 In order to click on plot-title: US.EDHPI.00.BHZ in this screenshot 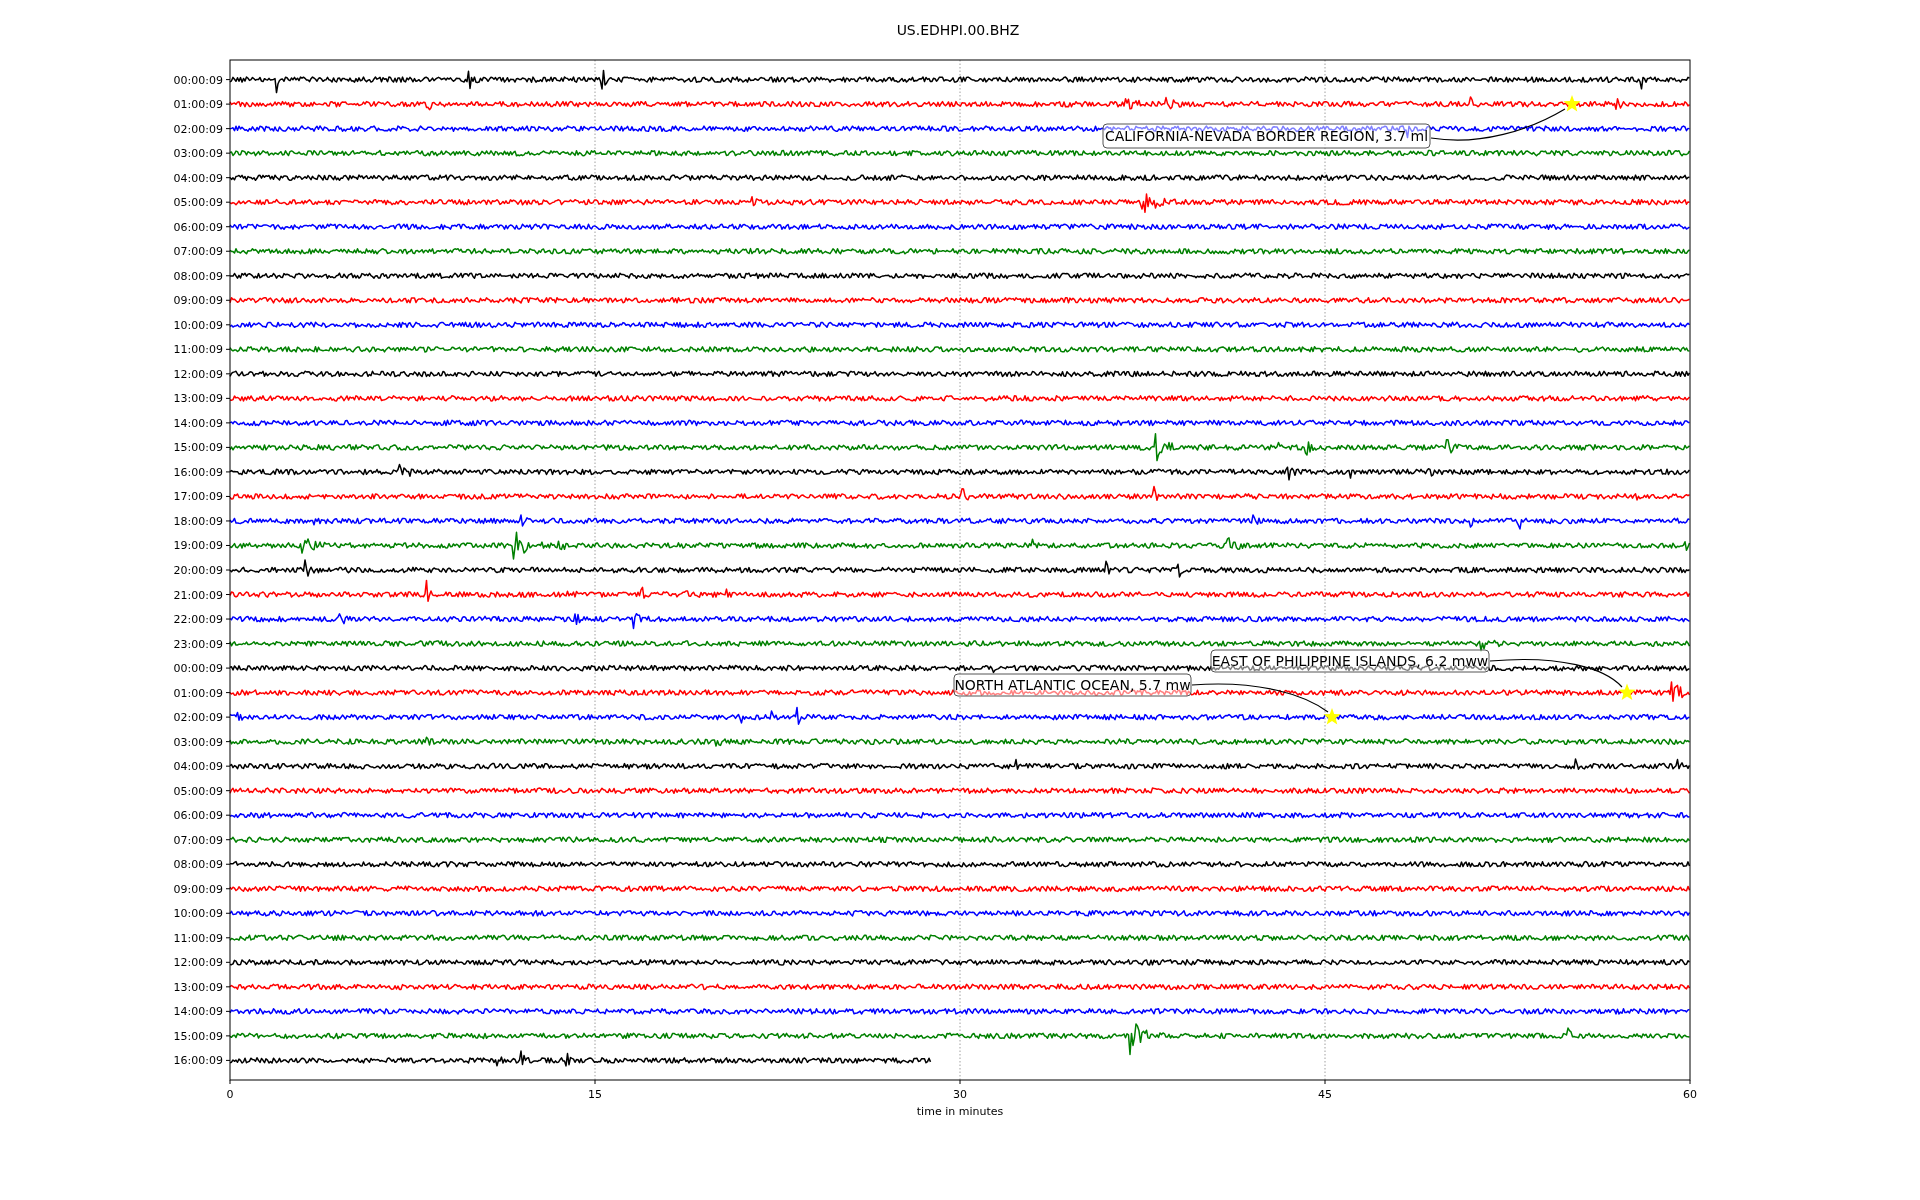, I will do `click(958, 30)`.